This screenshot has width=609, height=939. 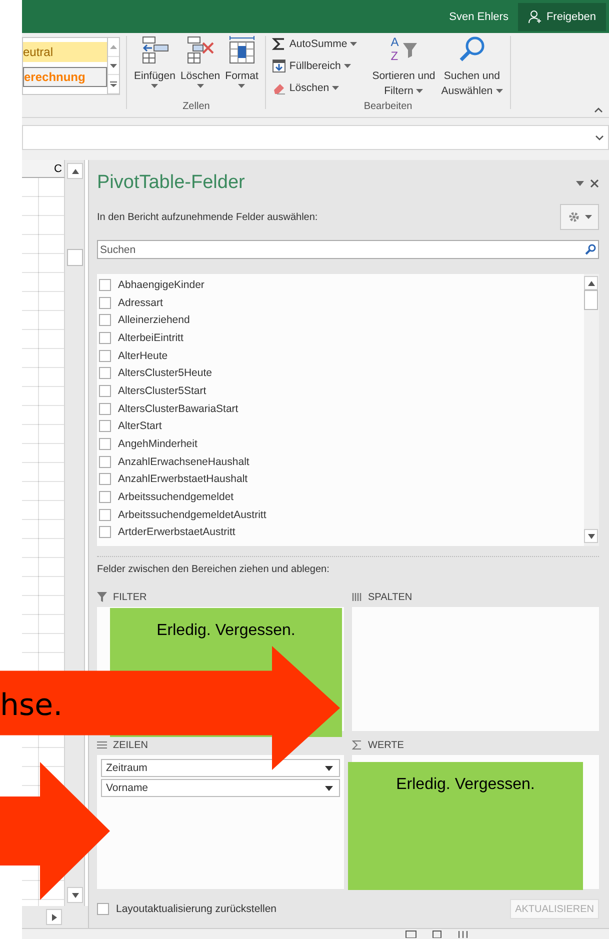 I want to click on ribbon-button: Format, so click(x=242, y=62).